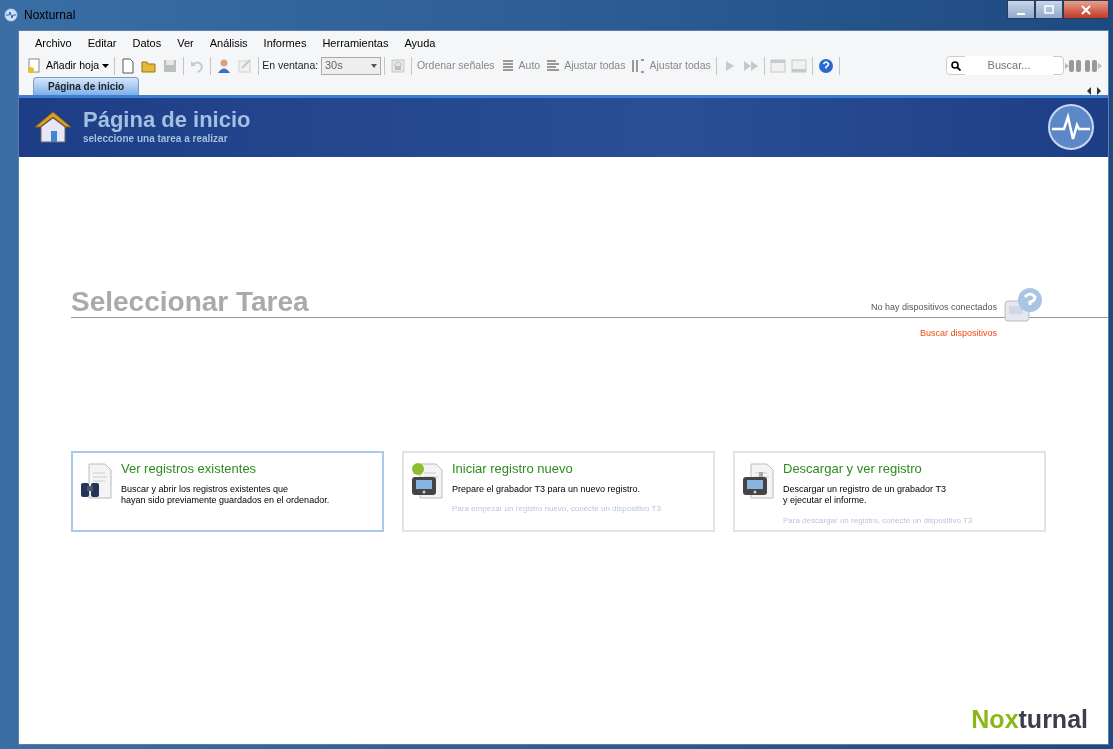 Image resolution: width=1113 pixels, height=749 pixels. I want to click on close-button, so click(1086, 9).